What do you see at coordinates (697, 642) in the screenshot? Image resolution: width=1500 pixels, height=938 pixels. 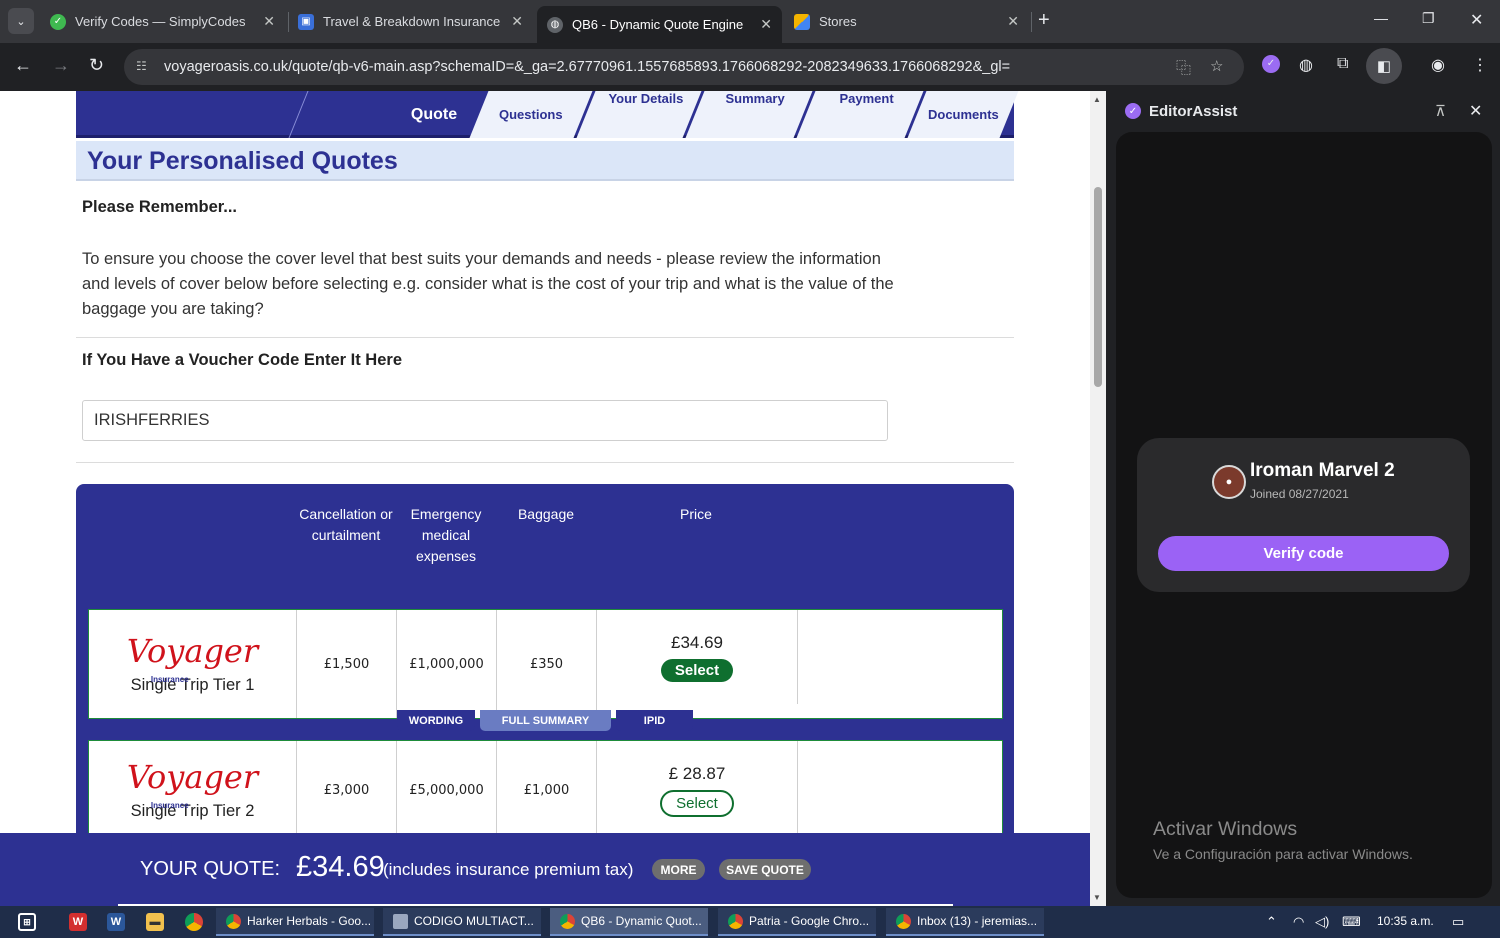 I see `price-value: £34.69` at bounding box center [697, 642].